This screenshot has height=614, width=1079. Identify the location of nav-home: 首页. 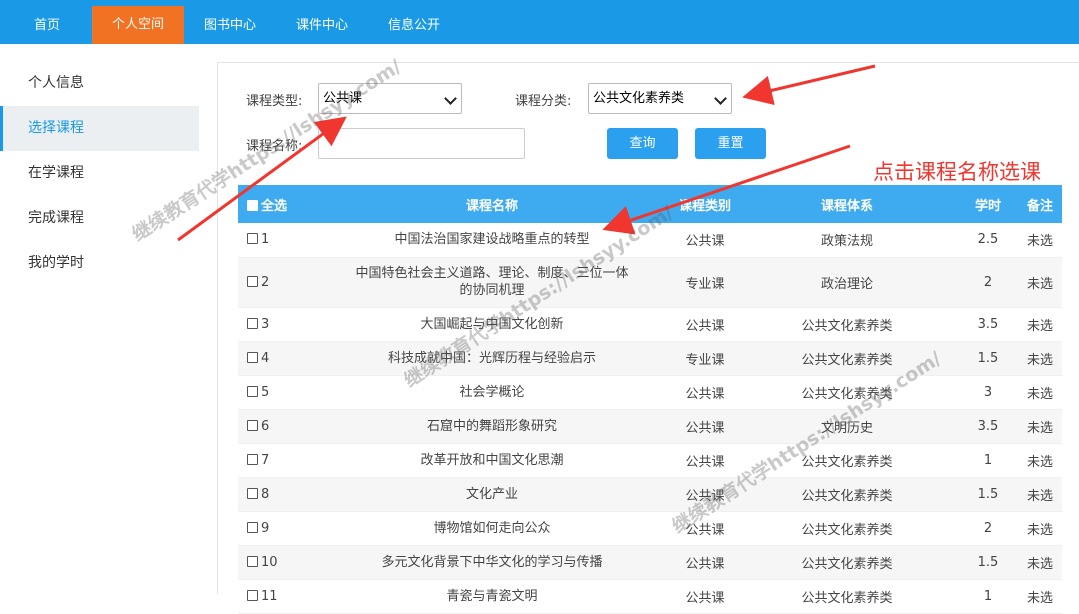
(47, 25).